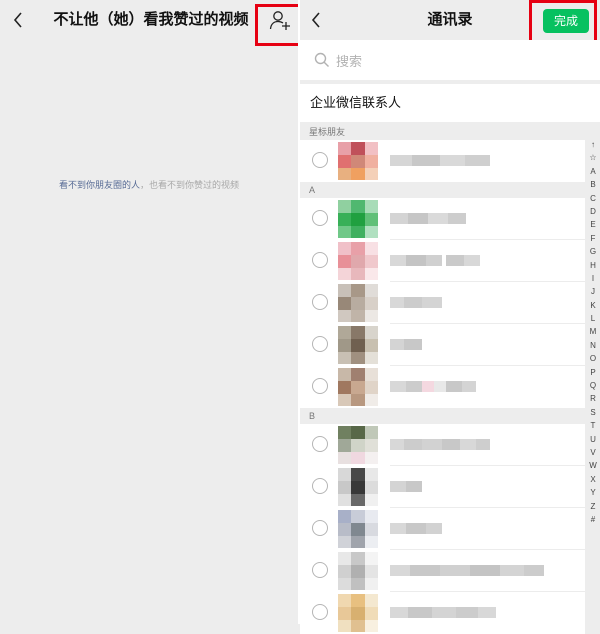 This screenshot has width=600, height=634. What do you see at coordinates (593, 492) in the screenshot?
I see `index-letter: Y` at bounding box center [593, 492].